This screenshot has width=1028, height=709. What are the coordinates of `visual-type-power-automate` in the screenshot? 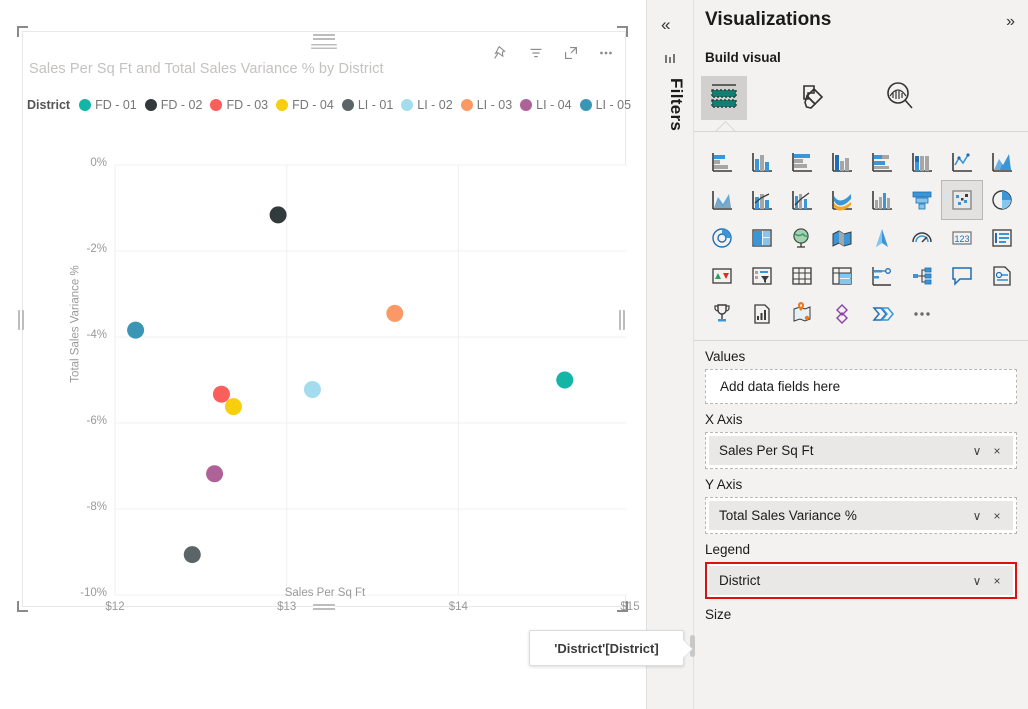 It's located at (882, 314).